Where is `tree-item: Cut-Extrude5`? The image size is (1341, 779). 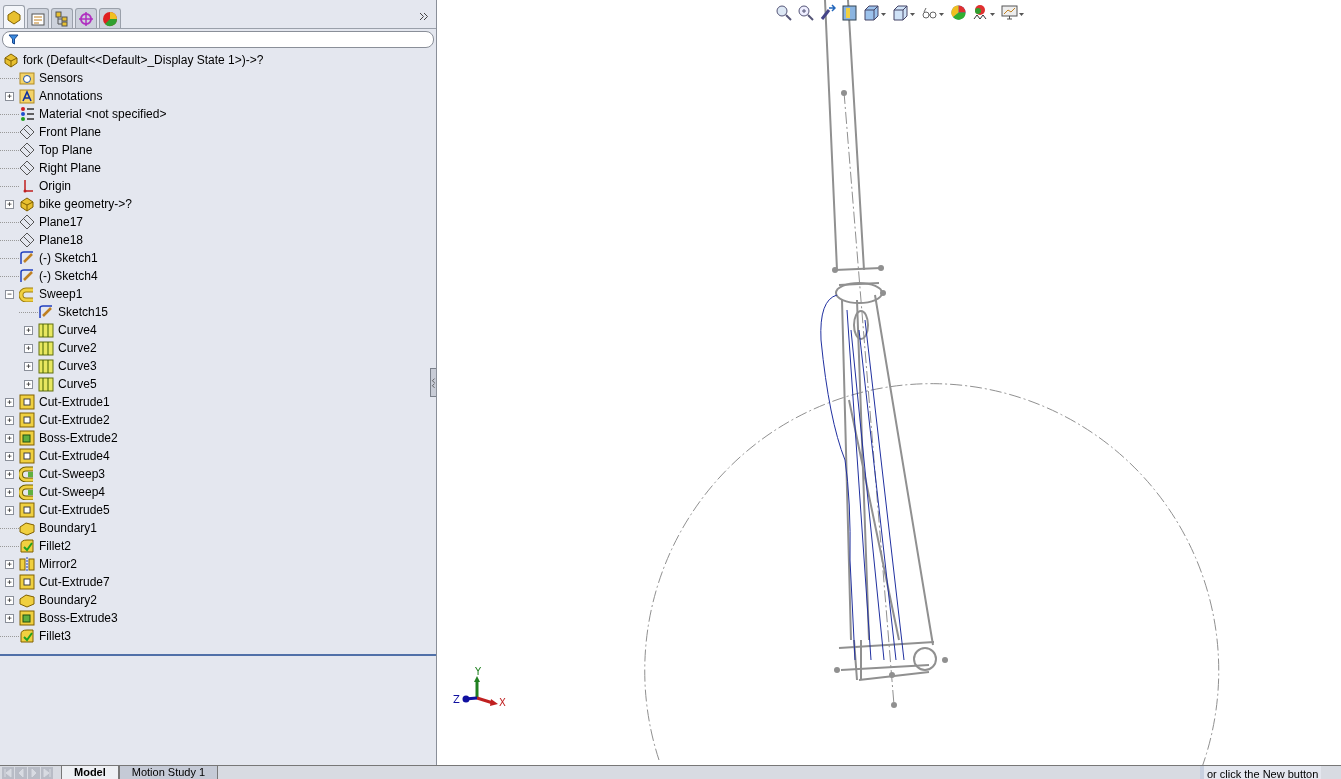 tree-item: Cut-Extrude5 is located at coordinates (74, 510).